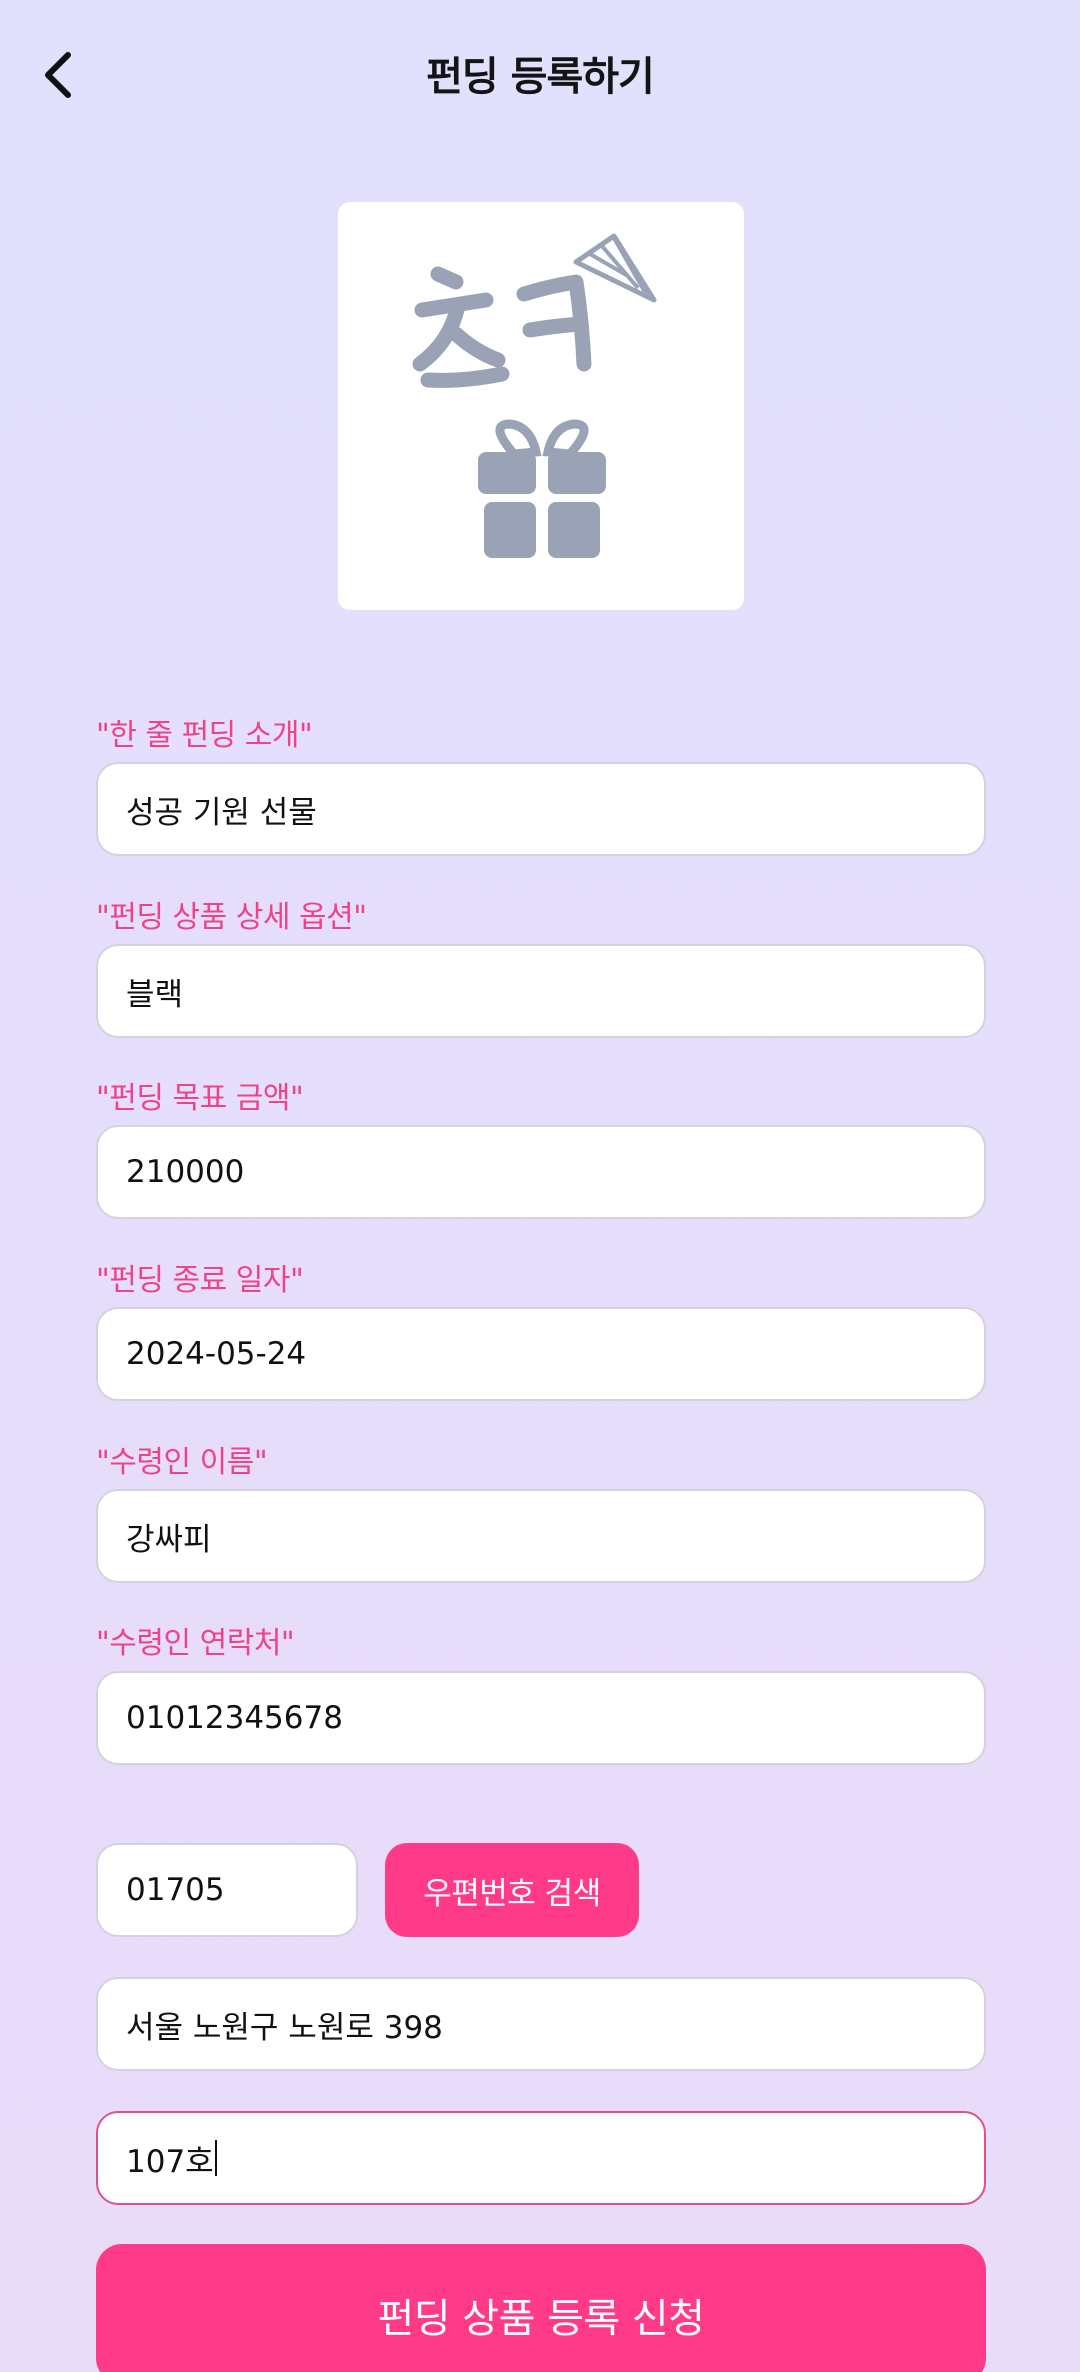 The height and width of the screenshot is (2372, 1080). What do you see at coordinates (284, 2027) in the screenshot?
I see `address-value: 서울 노원구 노원로 398` at bounding box center [284, 2027].